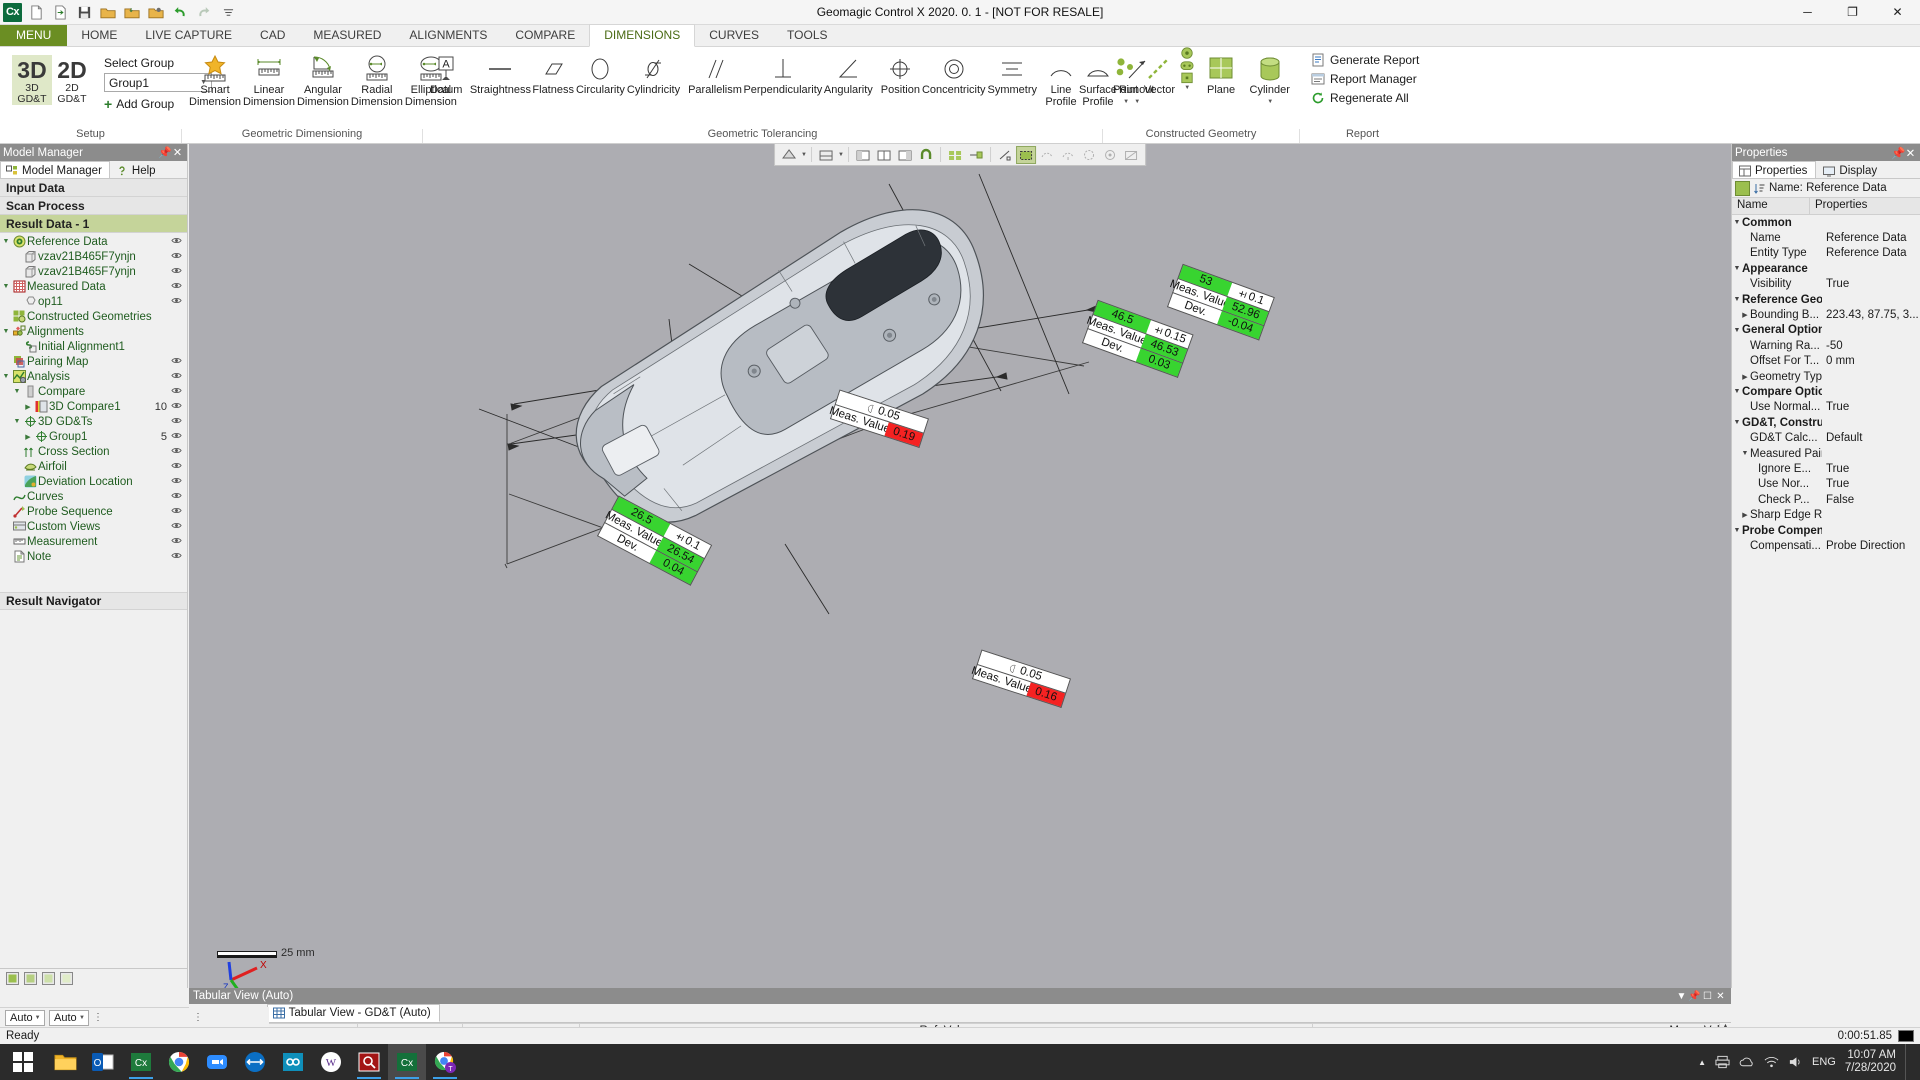  I want to click on tab-tools: TOOLS, so click(807, 35).